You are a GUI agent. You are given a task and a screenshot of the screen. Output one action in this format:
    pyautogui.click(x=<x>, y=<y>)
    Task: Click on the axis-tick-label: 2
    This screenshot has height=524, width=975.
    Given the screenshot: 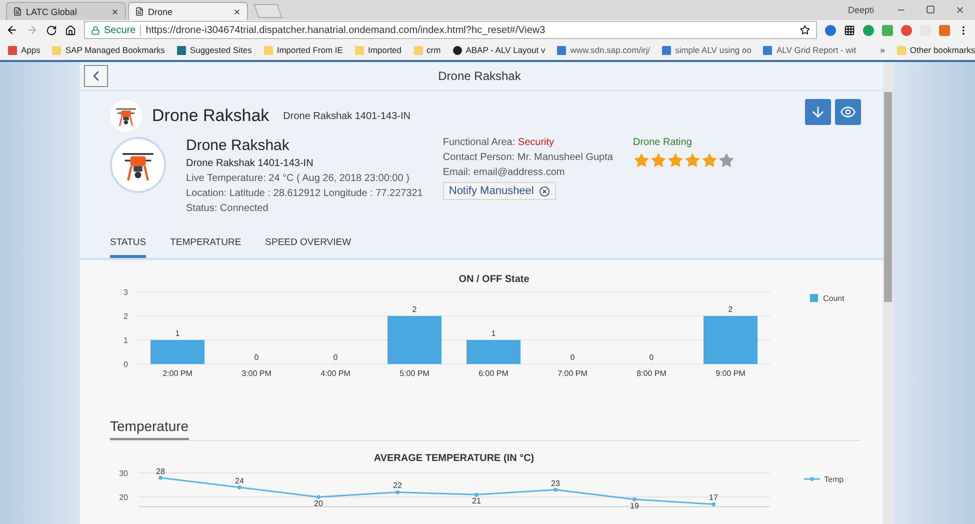 What is the action you would take?
    pyautogui.click(x=126, y=316)
    